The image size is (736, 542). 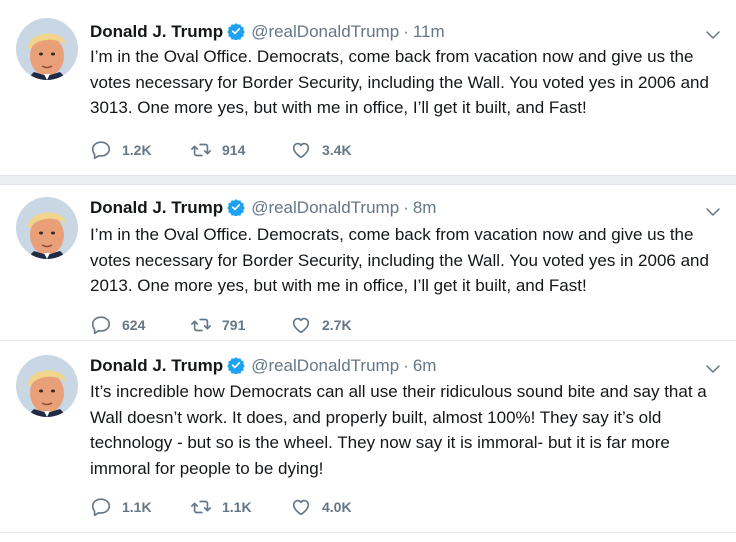 What do you see at coordinates (425, 365) in the screenshot?
I see `timestamp: 6m` at bounding box center [425, 365].